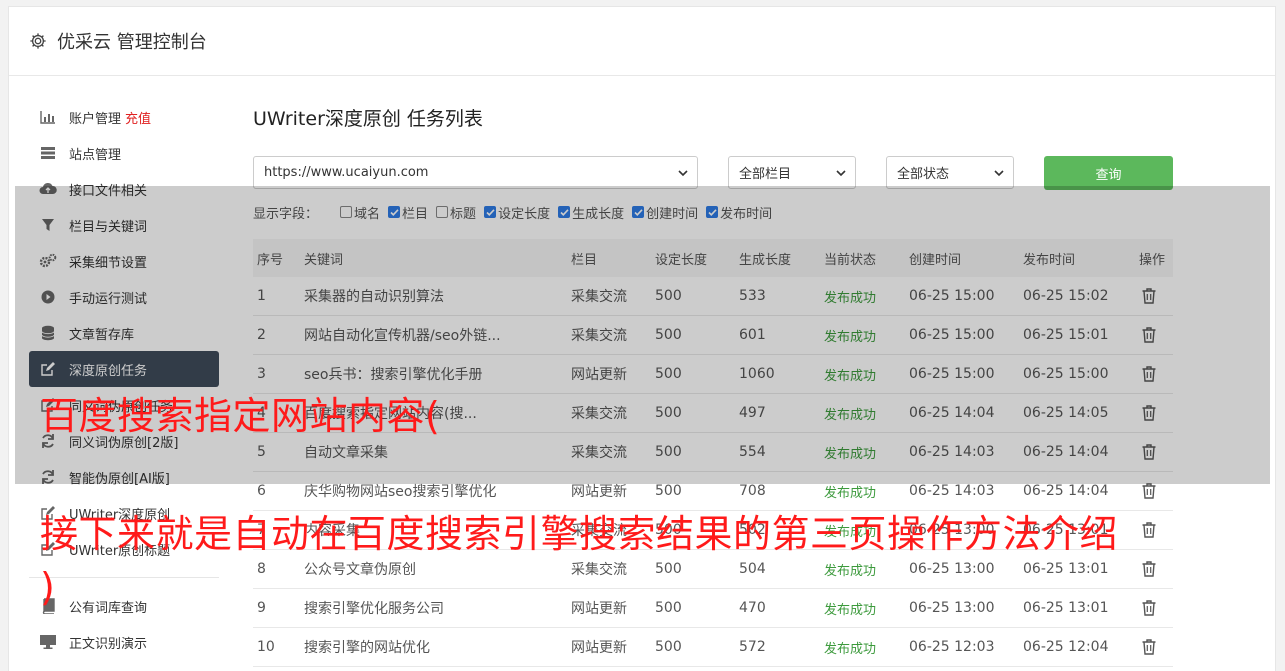 This screenshot has width=1285, height=671. Describe the element at coordinates (95, 119) in the screenshot. I see `sidebar-item-label: 账户管理` at that location.